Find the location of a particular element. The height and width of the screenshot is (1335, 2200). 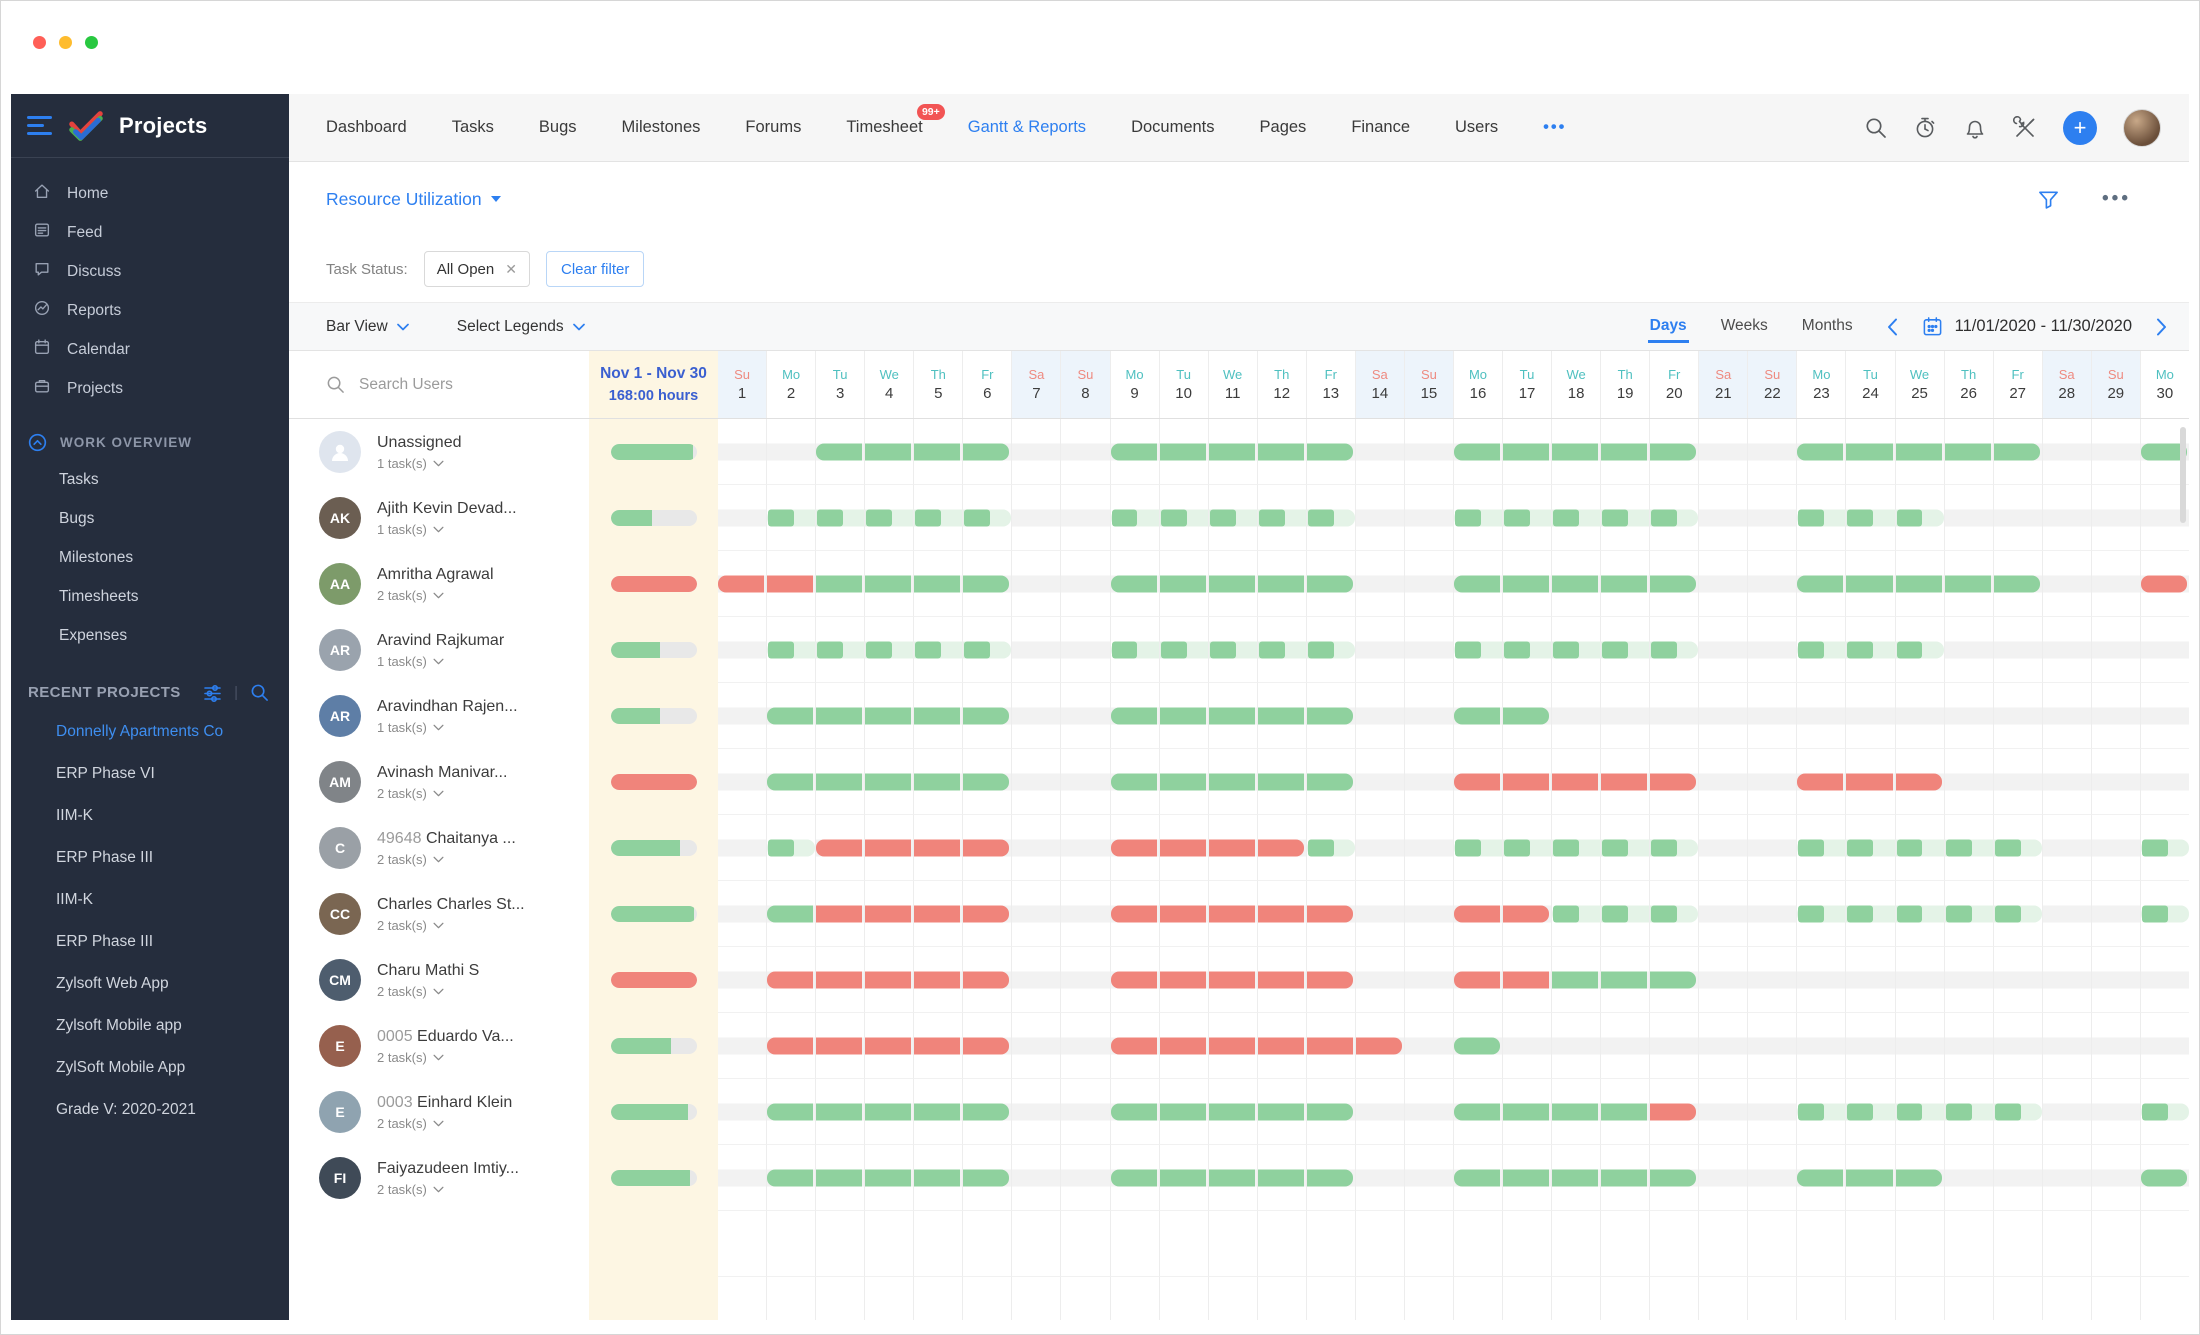

nav-tab-milestones: Milestones is located at coordinates (661, 127).